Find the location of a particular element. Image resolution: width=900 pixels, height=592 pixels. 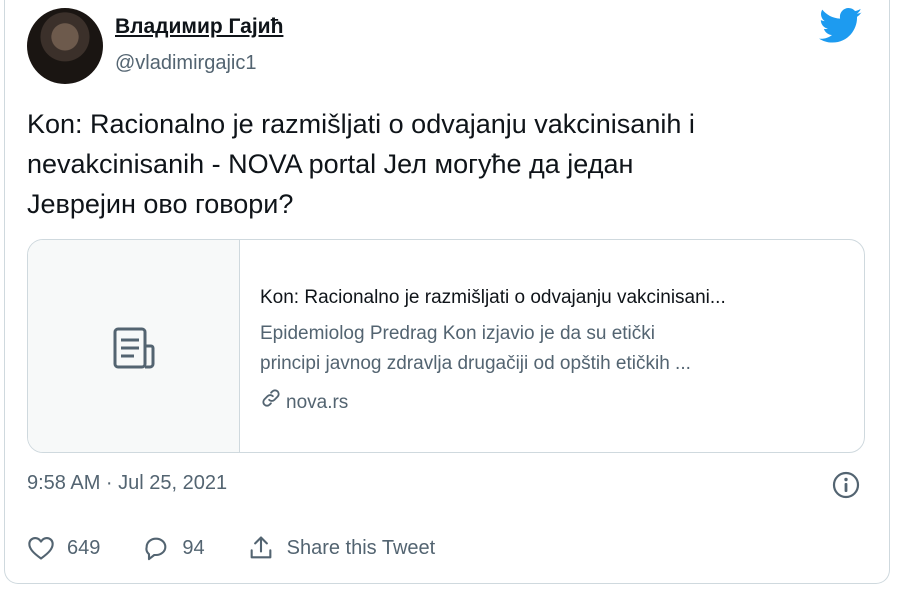

share-button: Share this Tweet is located at coordinates (341, 548).